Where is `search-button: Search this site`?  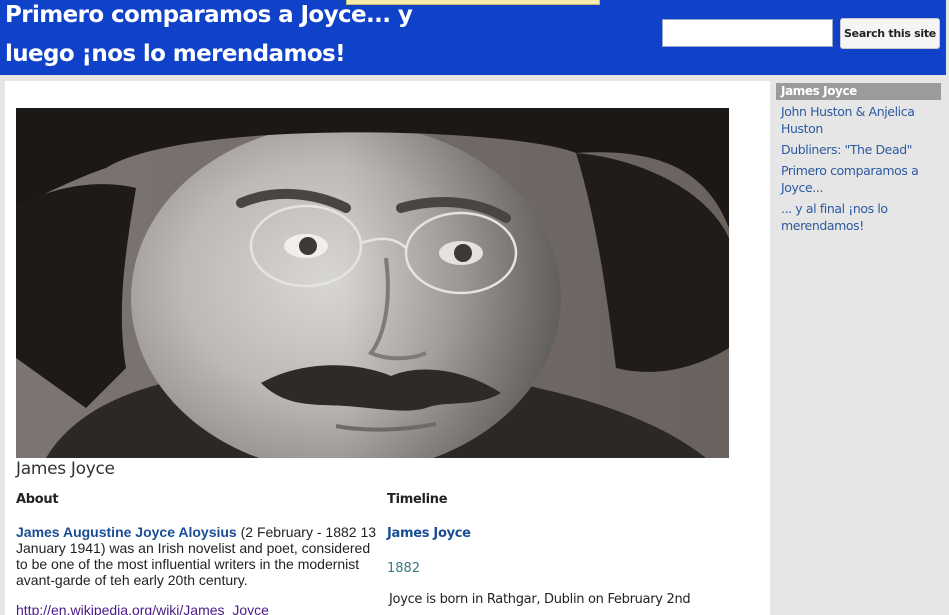
search-button: Search this site is located at coordinates (890, 33).